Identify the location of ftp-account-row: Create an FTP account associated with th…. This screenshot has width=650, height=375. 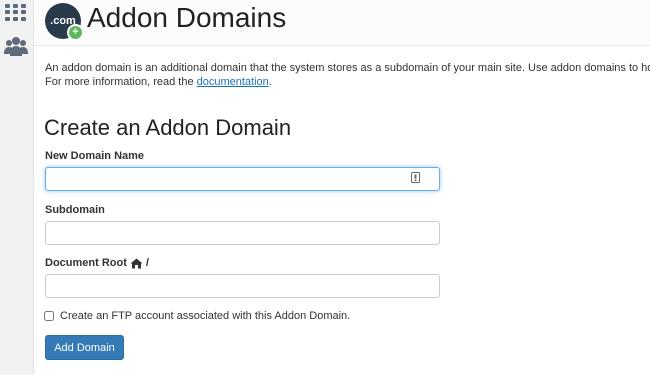
(197, 316).